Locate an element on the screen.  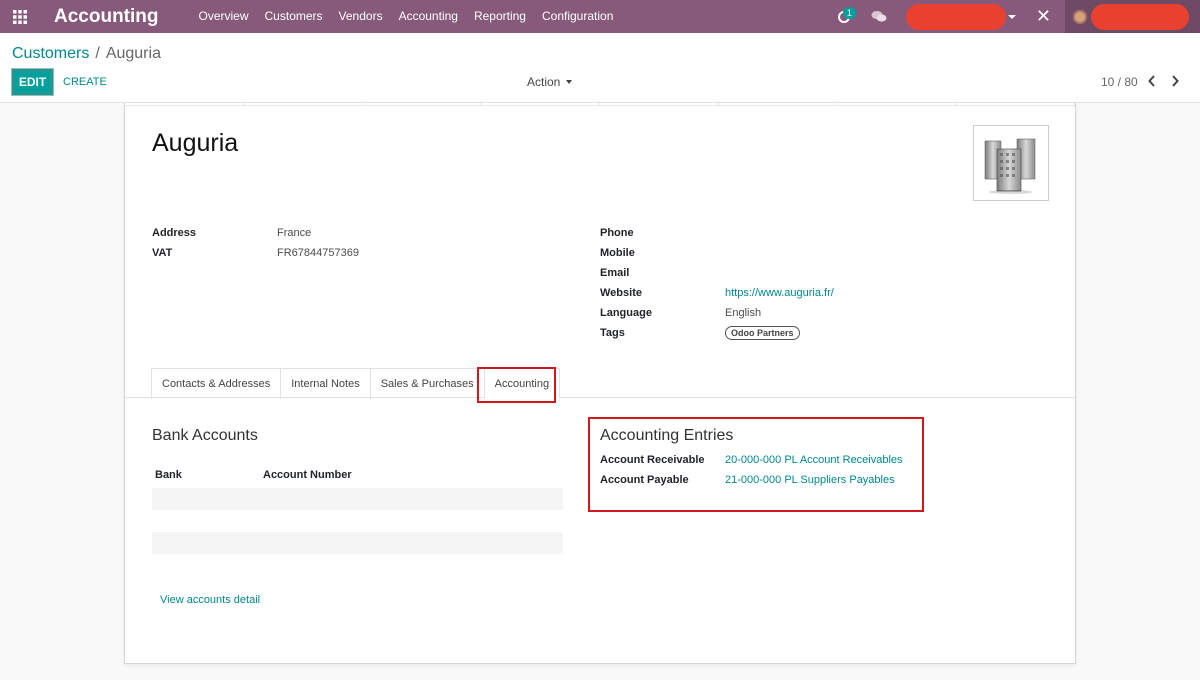
buildings-icon is located at coordinates (1010, 166).